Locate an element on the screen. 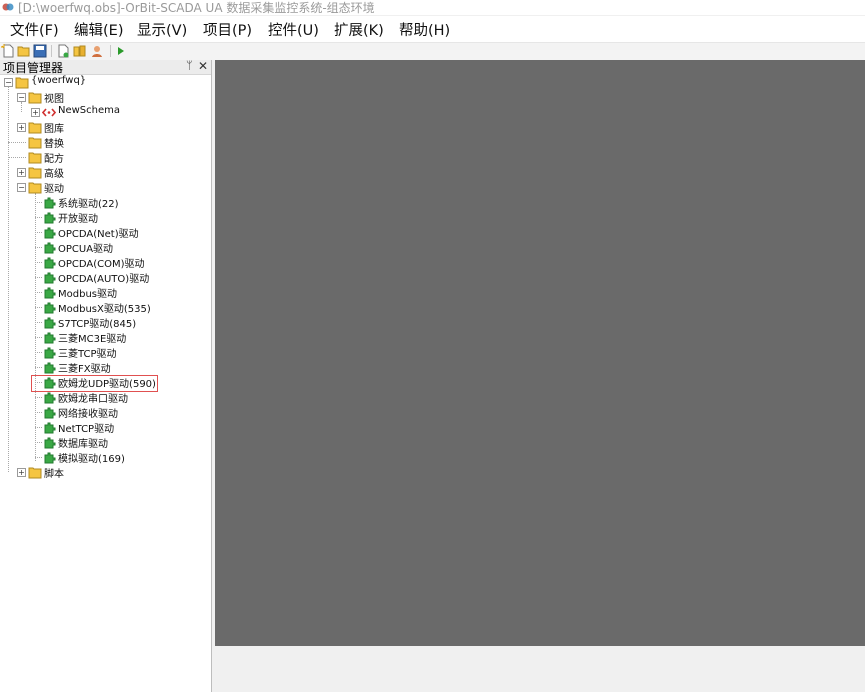  tree-node-recipe: 配方 is located at coordinates (105, 157).